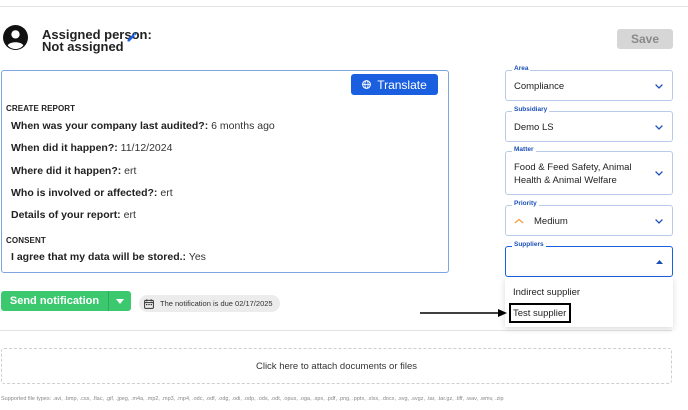 The height and width of the screenshot is (410, 688). I want to click on translate-button-label: Translate, so click(402, 84).